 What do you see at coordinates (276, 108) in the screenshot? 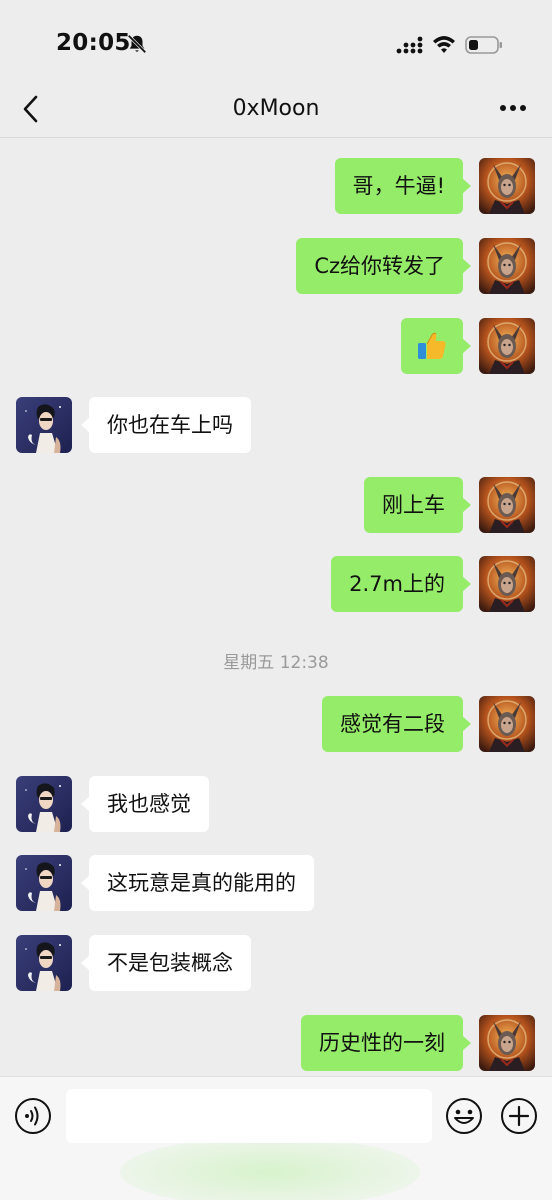
I see `chat-title: 0xMoon` at bounding box center [276, 108].